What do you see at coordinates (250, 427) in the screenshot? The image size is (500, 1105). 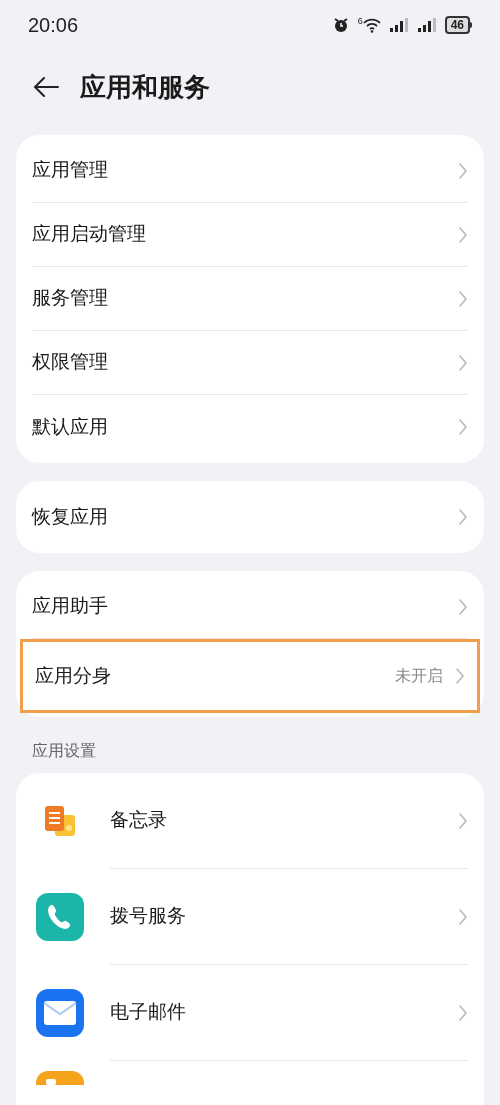 I see `settings-row: 默认应用` at bounding box center [250, 427].